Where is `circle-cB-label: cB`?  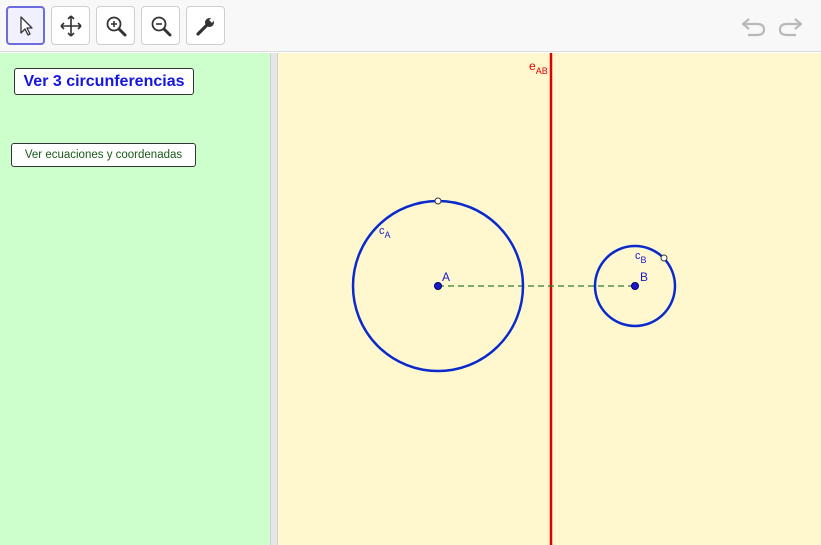 circle-cB-label: cB is located at coordinates (641, 257).